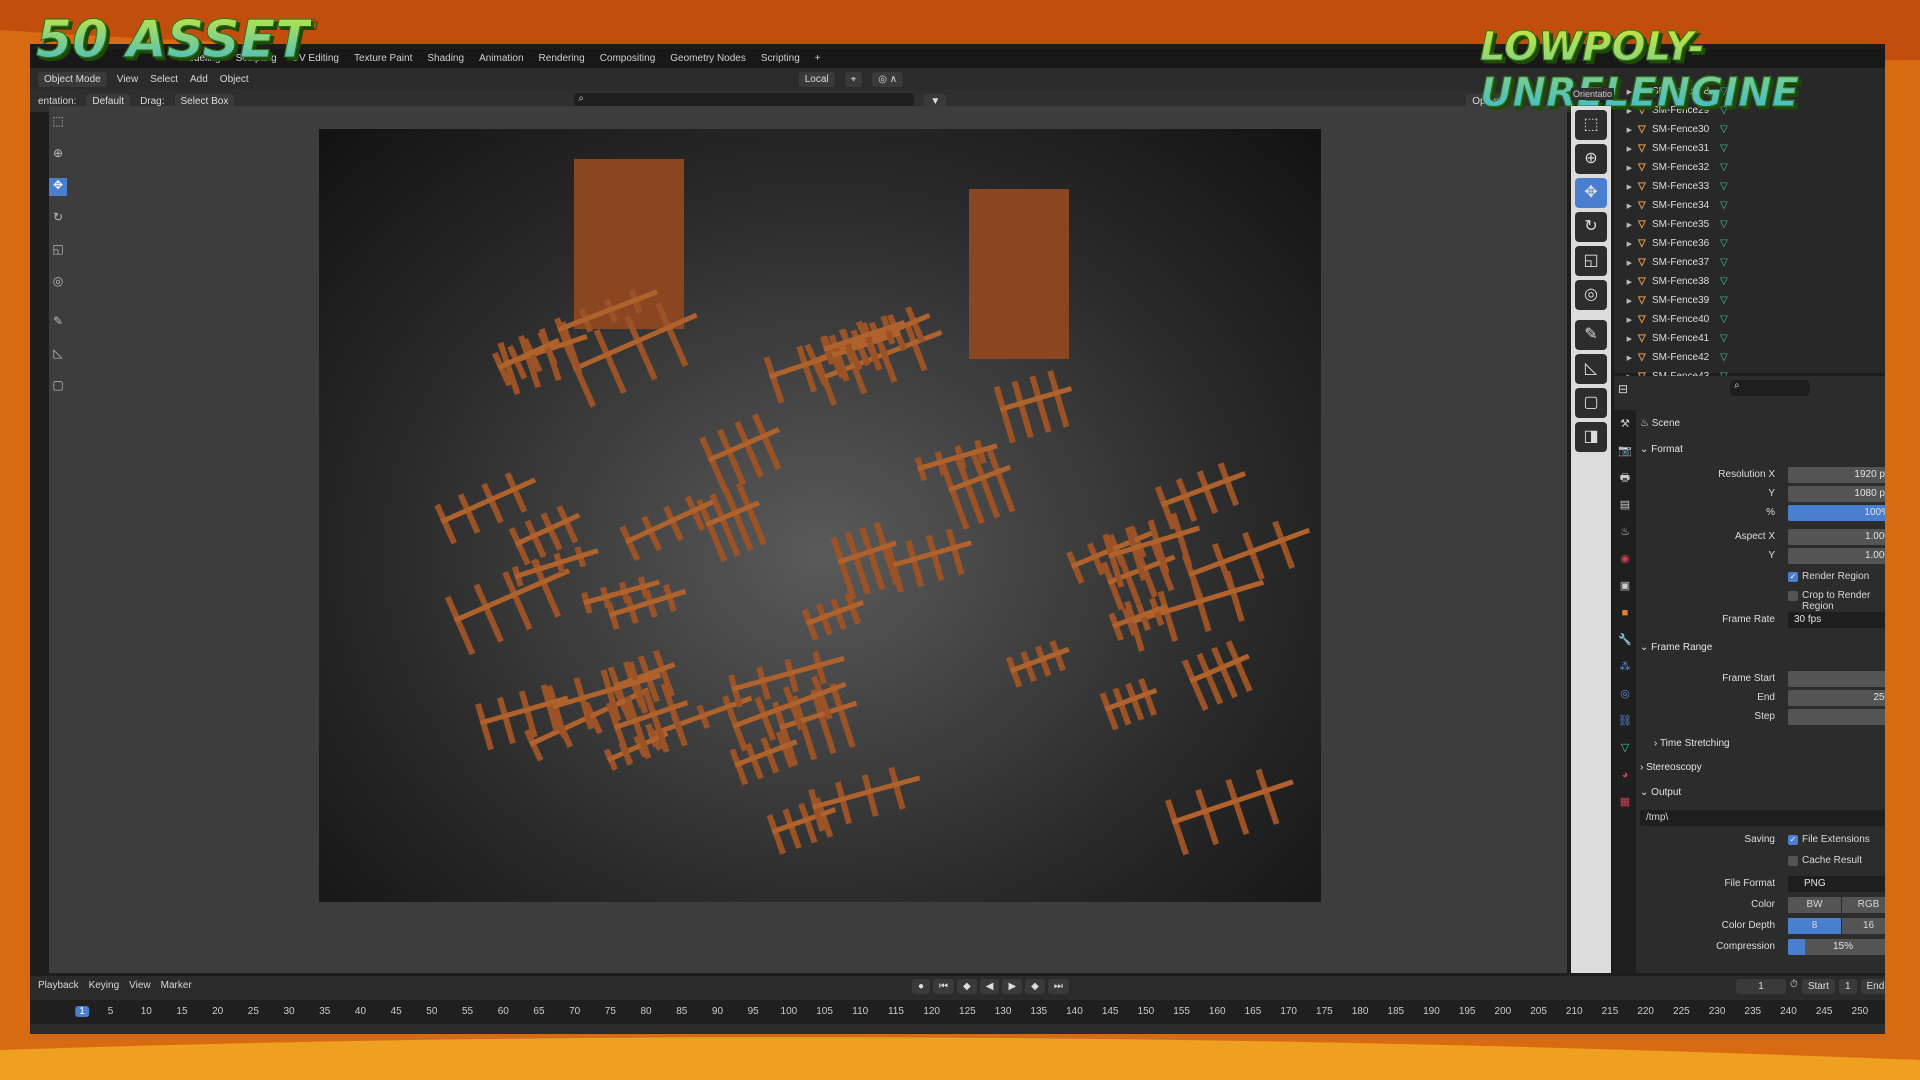 The height and width of the screenshot is (1080, 1920). I want to click on file-format-field: PNG, so click(1836, 884).